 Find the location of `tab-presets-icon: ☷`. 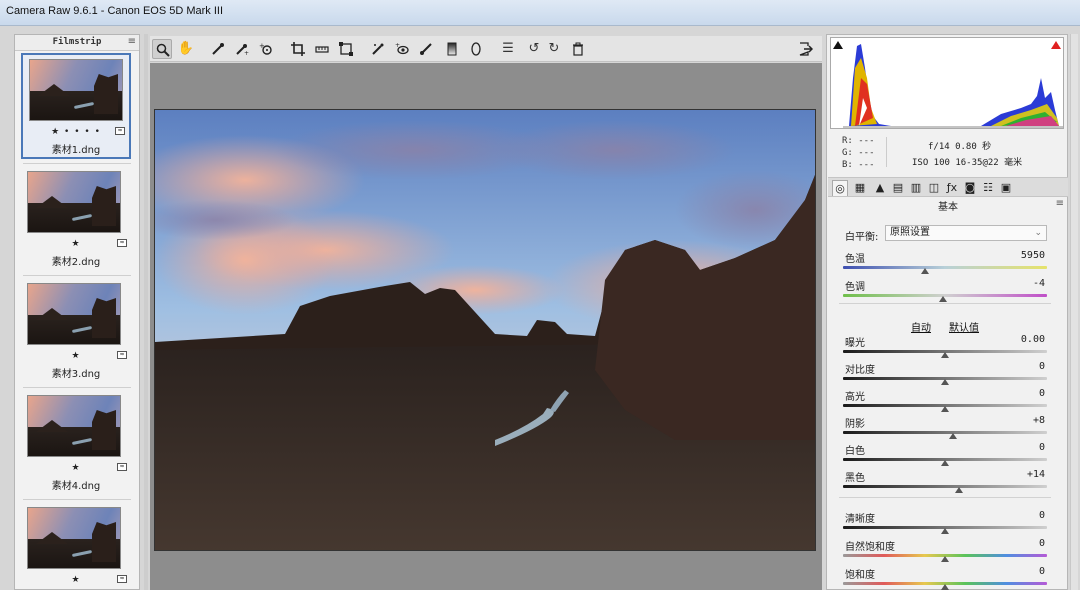

tab-presets-icon: ☷ is located at coordinates (988, 188).